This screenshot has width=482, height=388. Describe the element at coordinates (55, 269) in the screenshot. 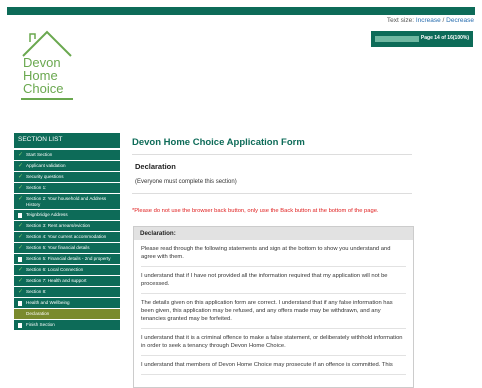

I see `sidebar-item-label: Section 6: Local Connection` at that location.